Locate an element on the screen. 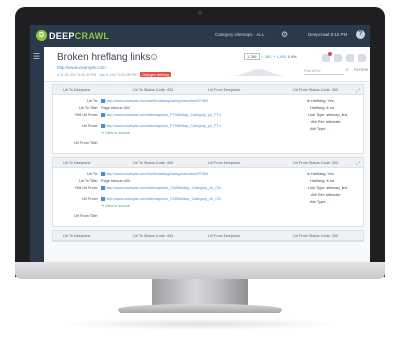 The image size is (400, 337). monitor-chin is located at coordinates (200, 270).